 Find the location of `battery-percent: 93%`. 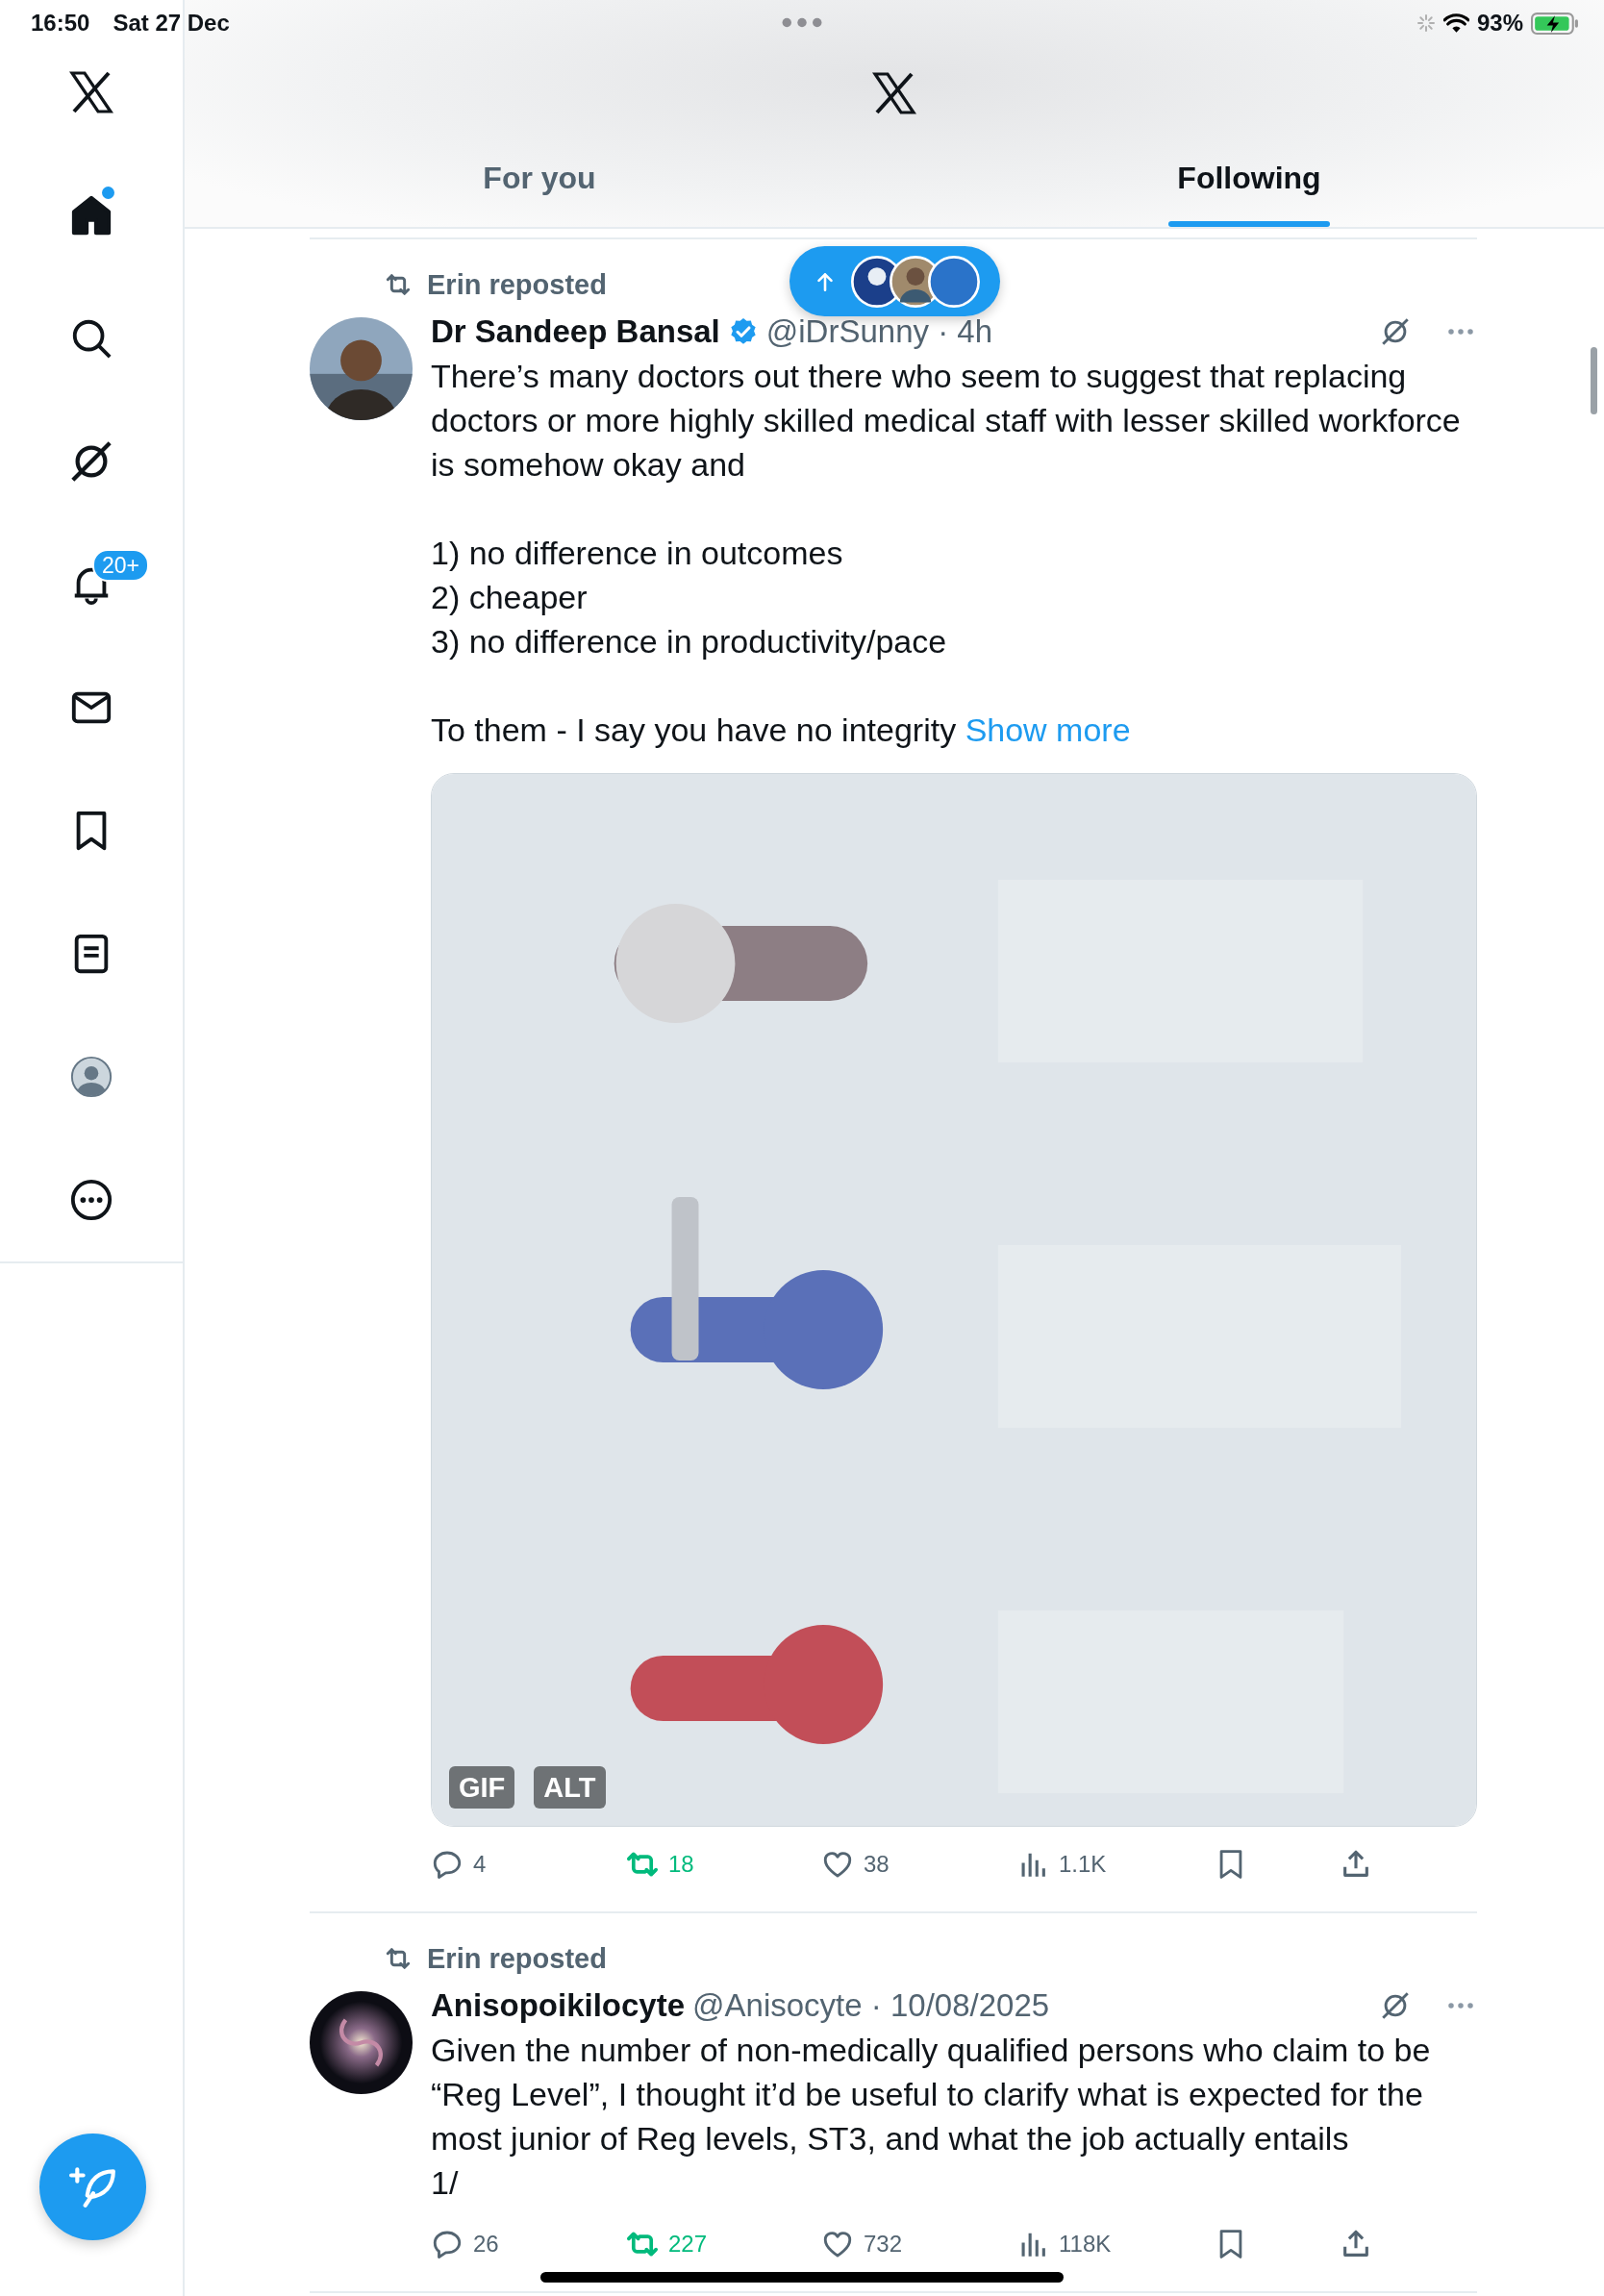

battery-percent: 93% is located at coordinates (1499, 23).